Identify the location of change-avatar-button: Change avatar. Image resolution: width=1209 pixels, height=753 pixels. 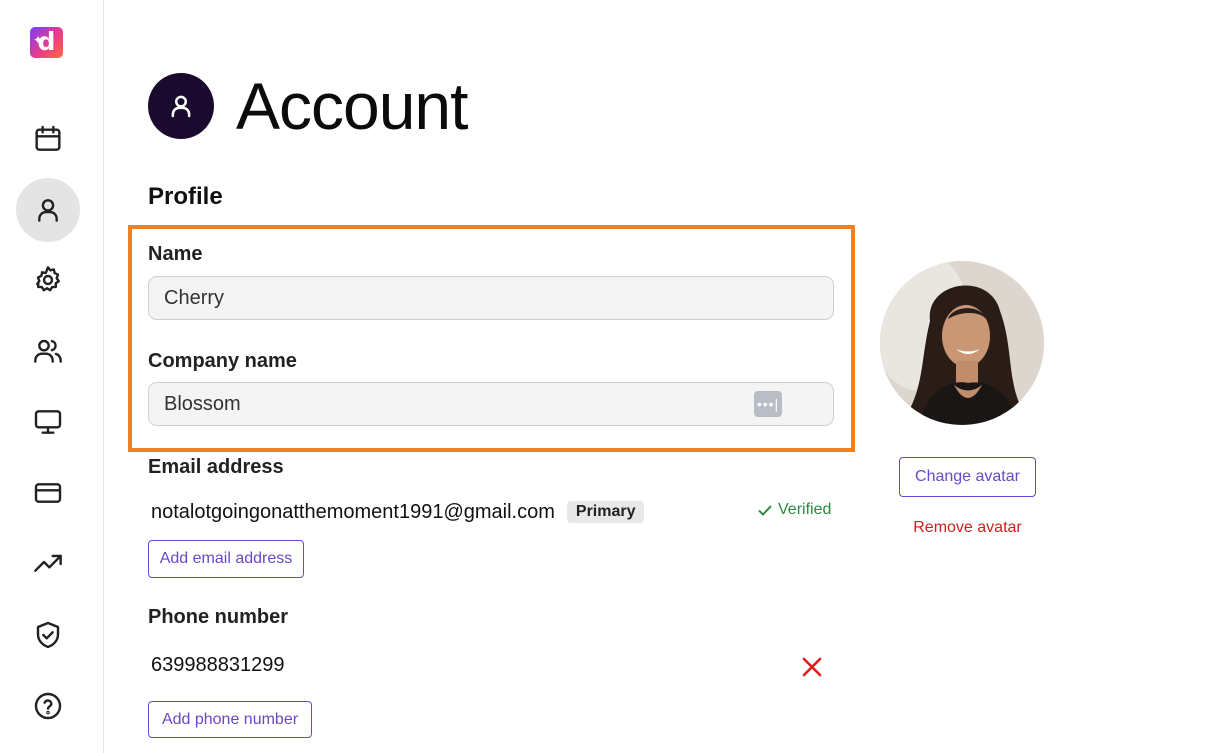
(967, 477).